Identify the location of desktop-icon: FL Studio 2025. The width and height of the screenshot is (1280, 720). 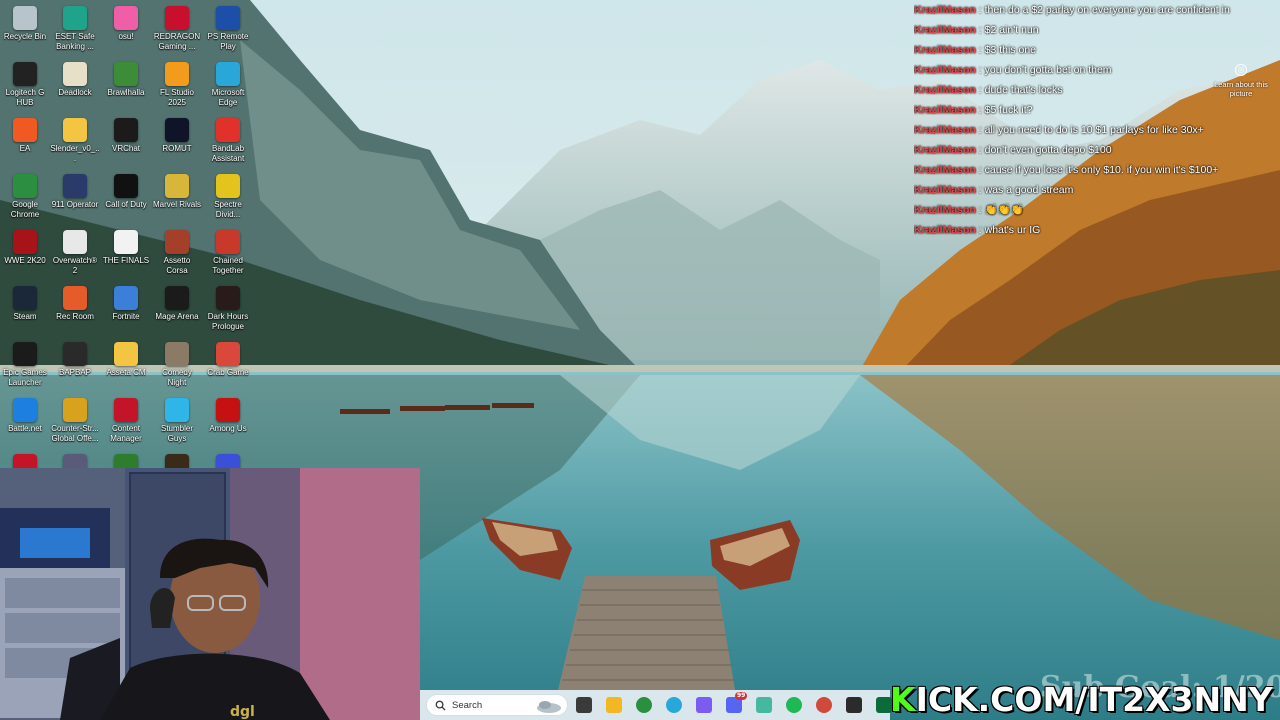
(177, 83).